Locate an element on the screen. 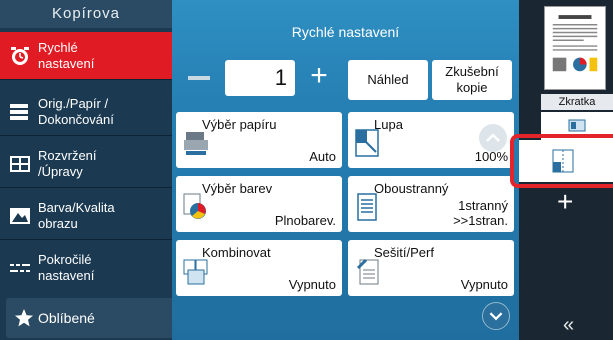 This screenshot has width=613, height=340. scroll-down-button is located at coordinates (496, 316).